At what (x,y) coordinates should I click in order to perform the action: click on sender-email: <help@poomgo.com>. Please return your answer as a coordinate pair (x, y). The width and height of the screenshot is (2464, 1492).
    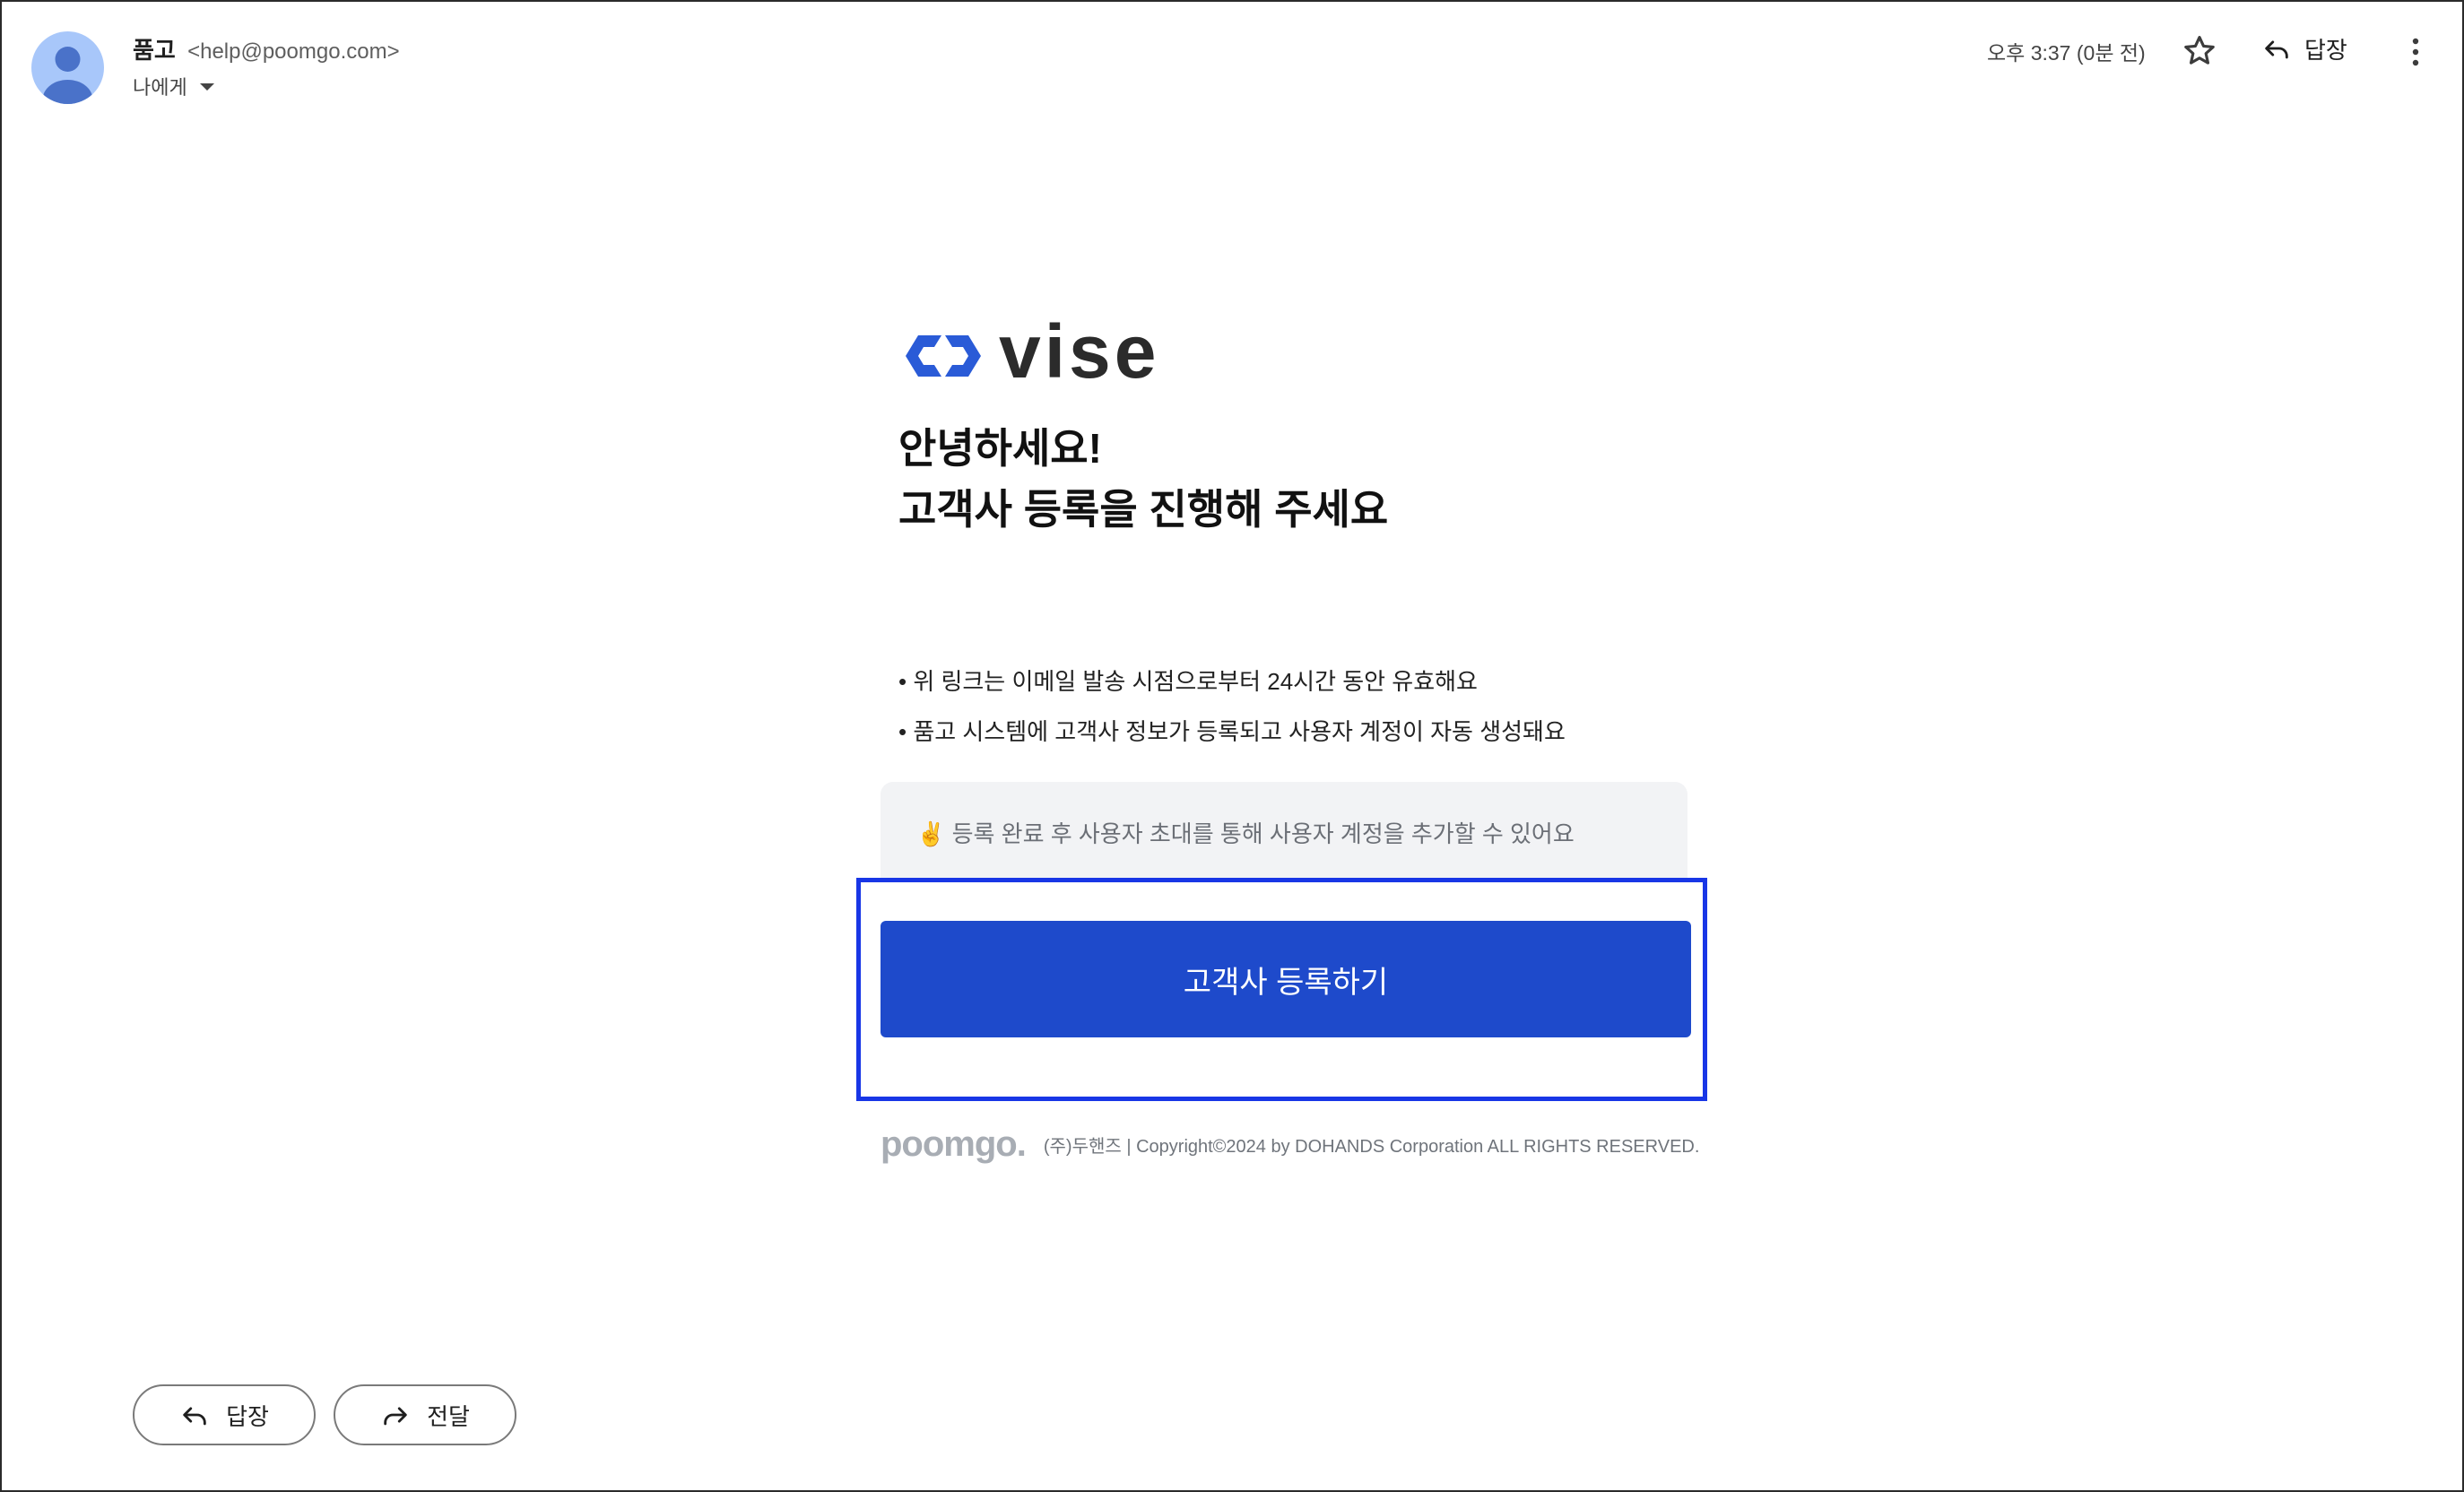
    Looking at the image, I should click on (293, 52).